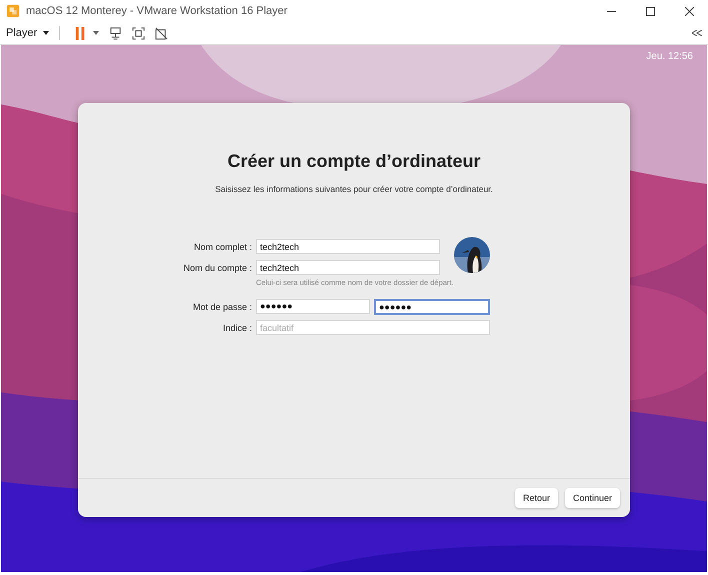 The width and height of the screenshot is (708, 575). What do you see at coordinates (115, 33) in the screenshot?
I see `network-icon` at bounding box center [115, 33].